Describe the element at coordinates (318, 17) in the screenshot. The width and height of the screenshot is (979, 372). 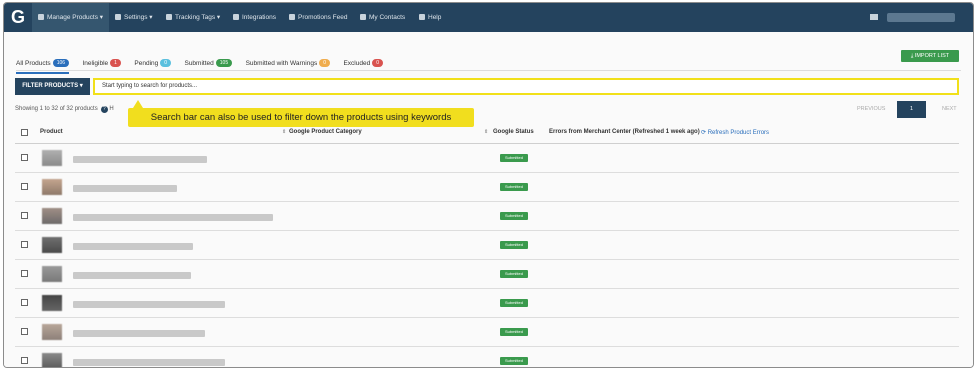
I see `nav-promotions-feed: Promotions Feed` at that location.